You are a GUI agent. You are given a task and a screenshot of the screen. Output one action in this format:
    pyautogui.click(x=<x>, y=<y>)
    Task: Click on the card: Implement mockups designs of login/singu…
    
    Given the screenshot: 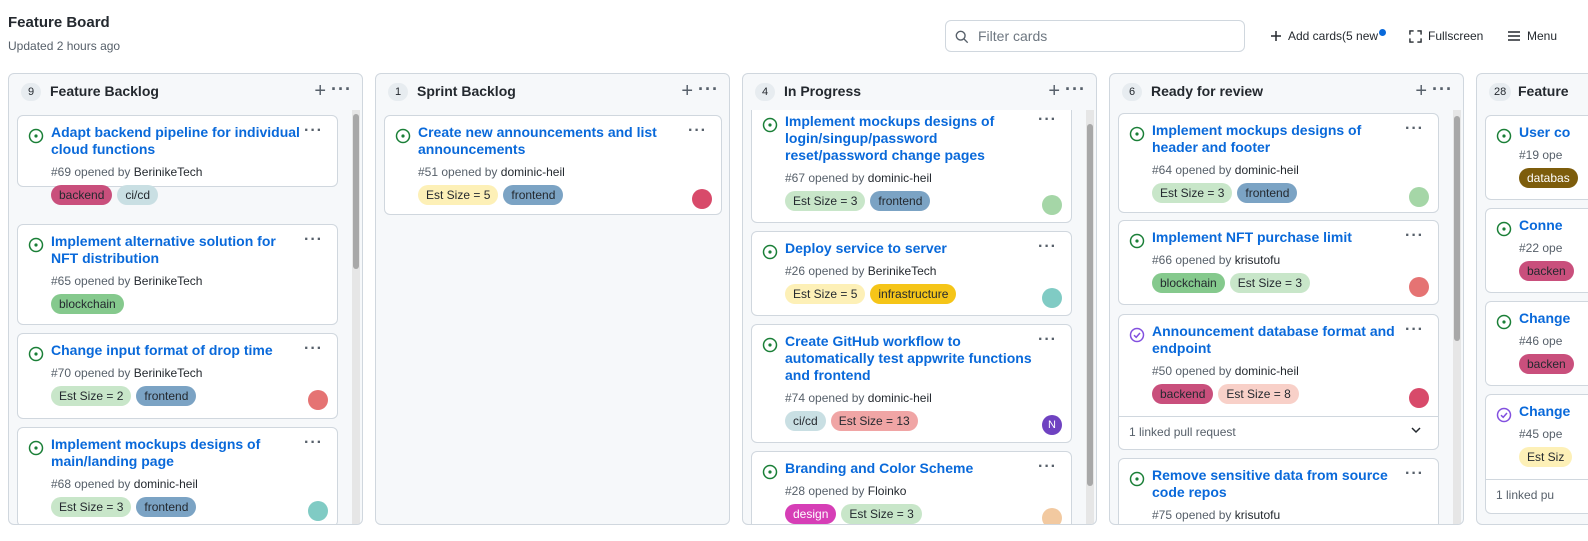 What is the action you would take?
    pyautogui.click(x=911, y=166)
    